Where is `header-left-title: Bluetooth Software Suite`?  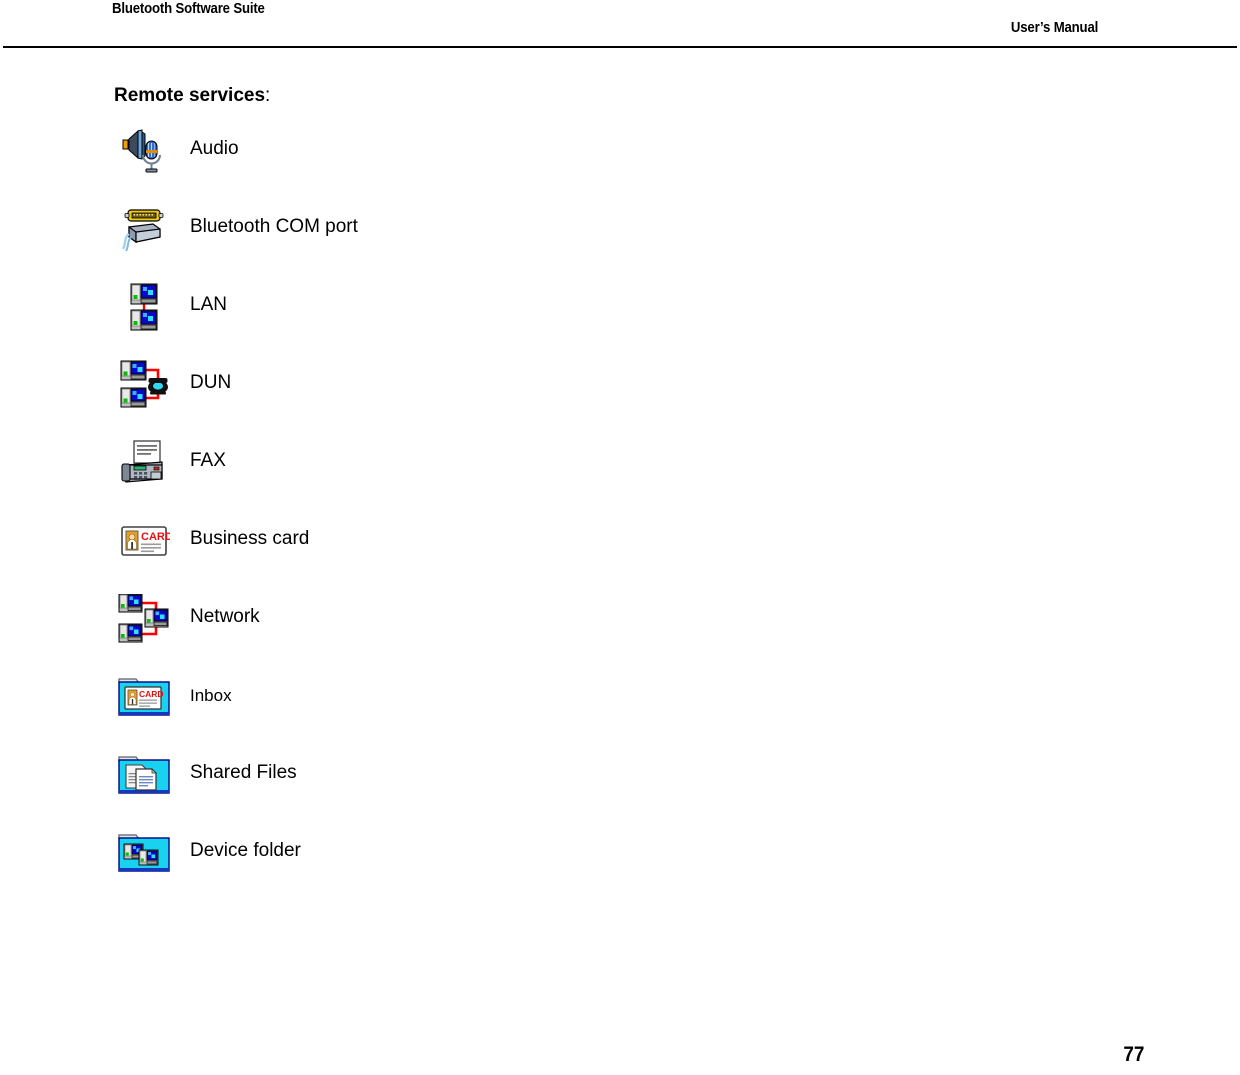
header-left-title: Bluetooth Software Suite is located at coordinates (188, 8).